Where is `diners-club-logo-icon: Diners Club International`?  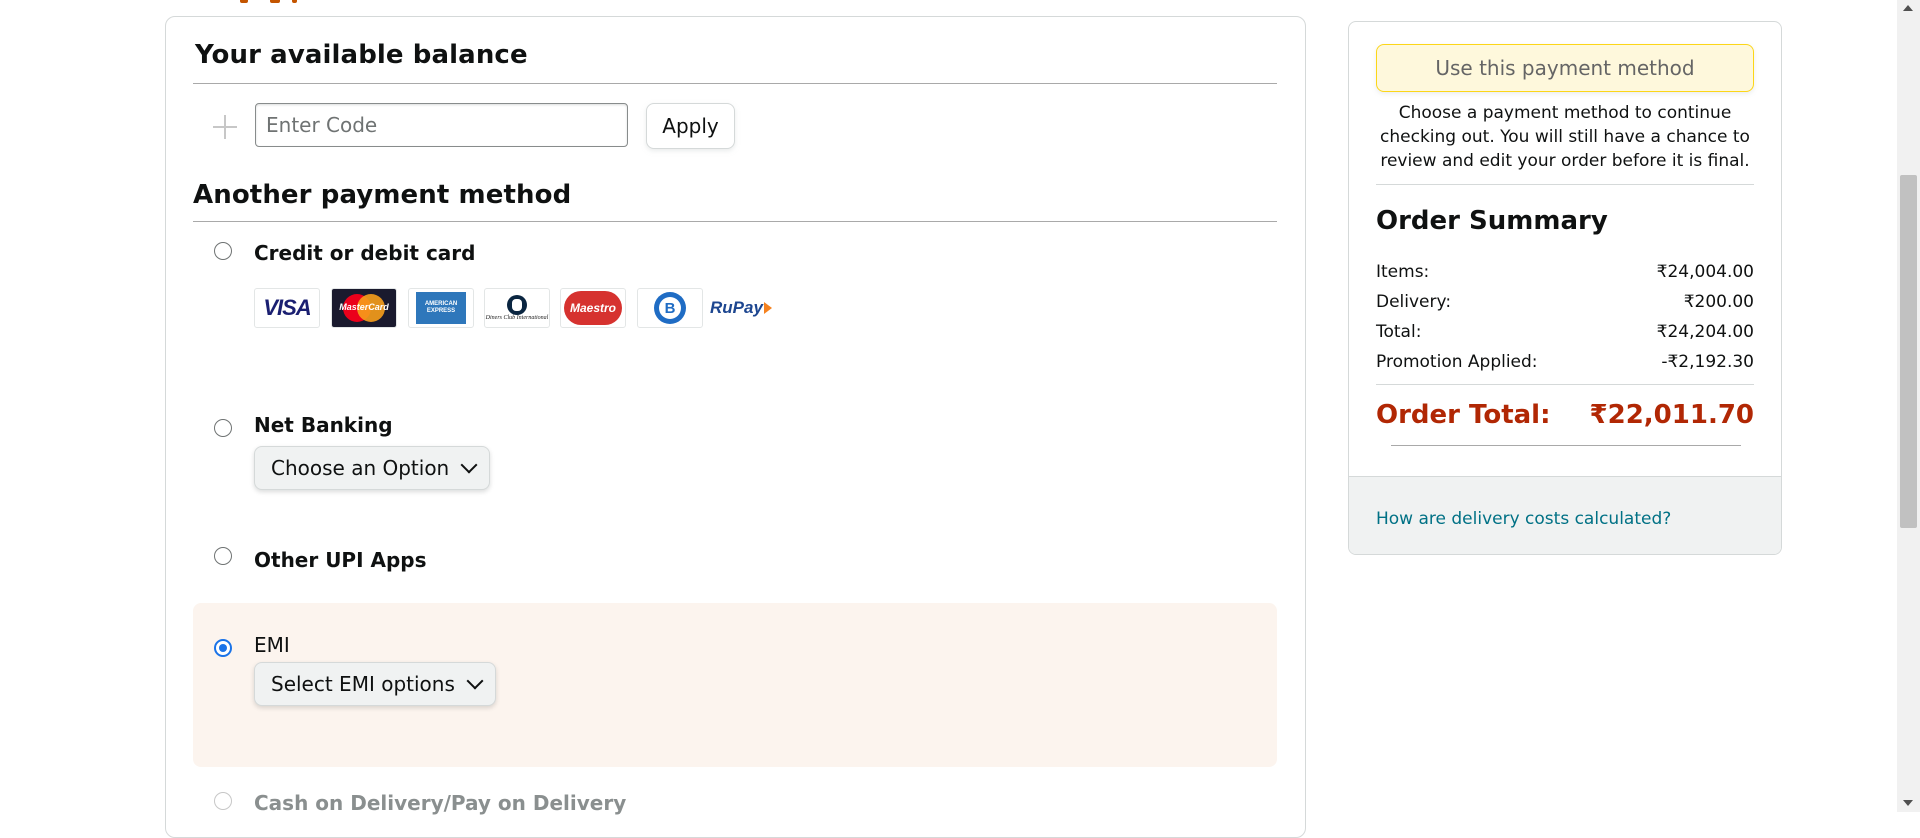
diners-club-logo-icon: Diners Club International is located at coordinates (517, 308).